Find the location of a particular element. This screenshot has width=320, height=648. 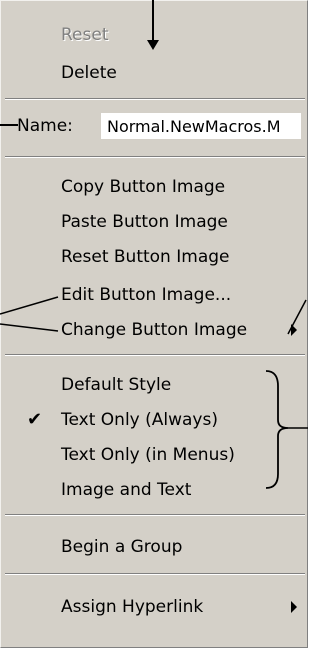

menu-item-paste-button-image: Paste Button Image is located at coordinates (154, 222).